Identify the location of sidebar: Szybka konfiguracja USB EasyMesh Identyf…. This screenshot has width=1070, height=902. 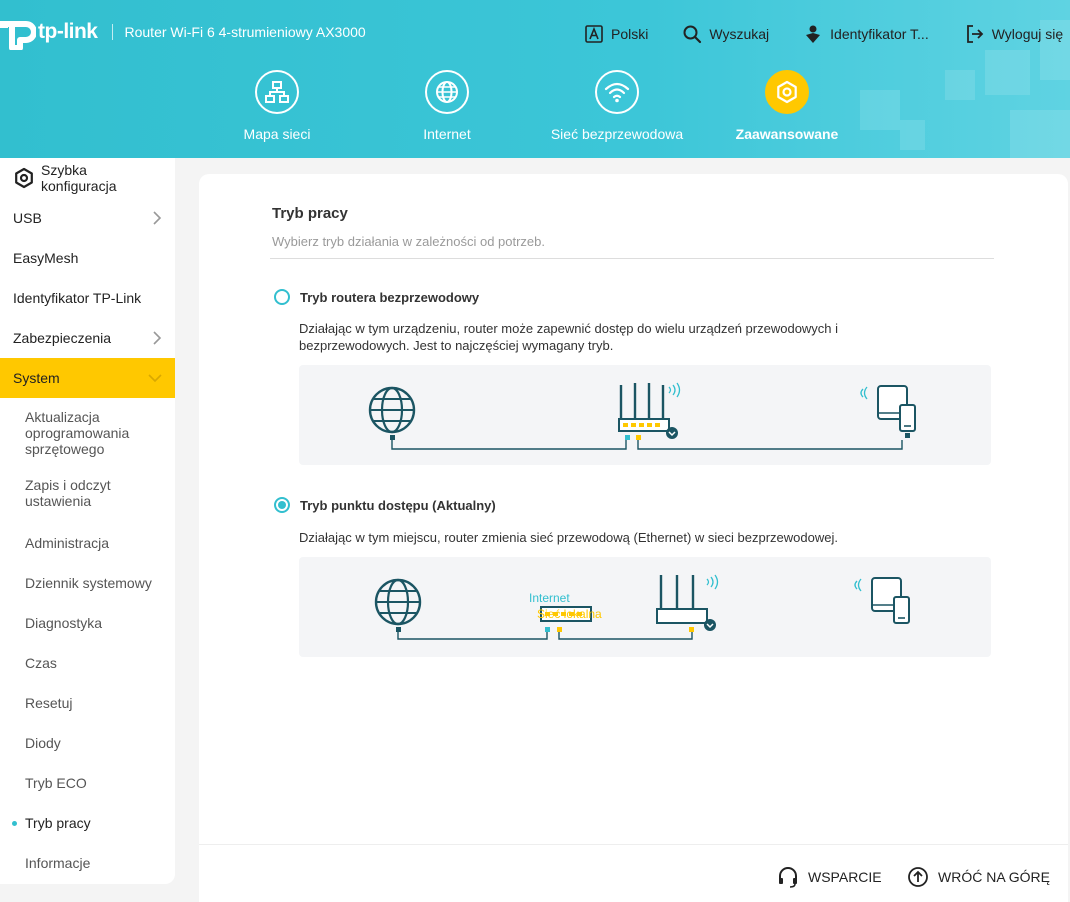
(87, 521).